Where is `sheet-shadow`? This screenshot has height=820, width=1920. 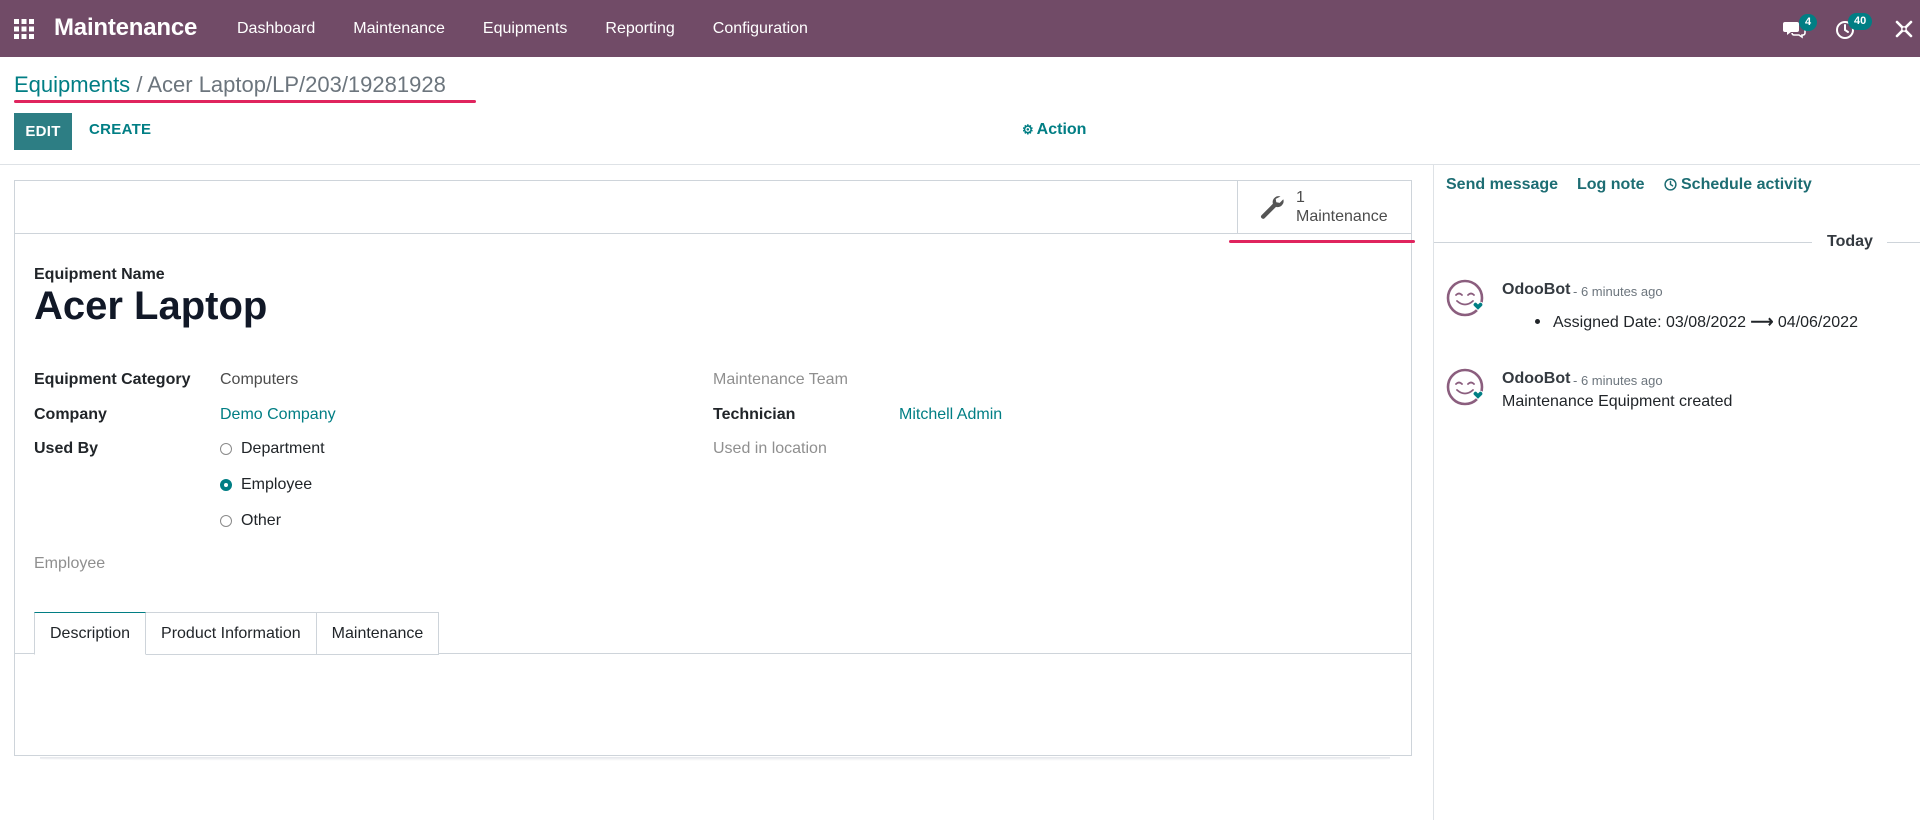
sheet-shadow is located at coordinates (715, 759).